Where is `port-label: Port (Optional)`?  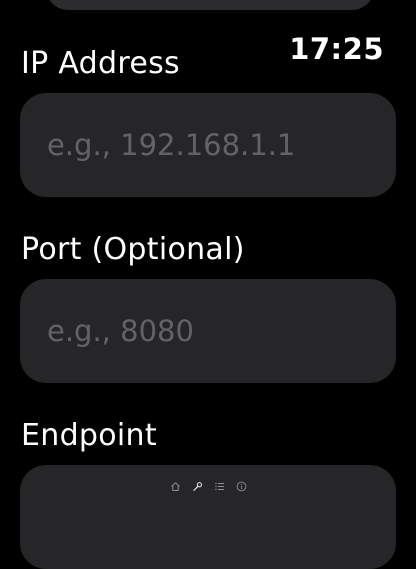 port-label: Port (Optional) is located at coordinates (133, 249).